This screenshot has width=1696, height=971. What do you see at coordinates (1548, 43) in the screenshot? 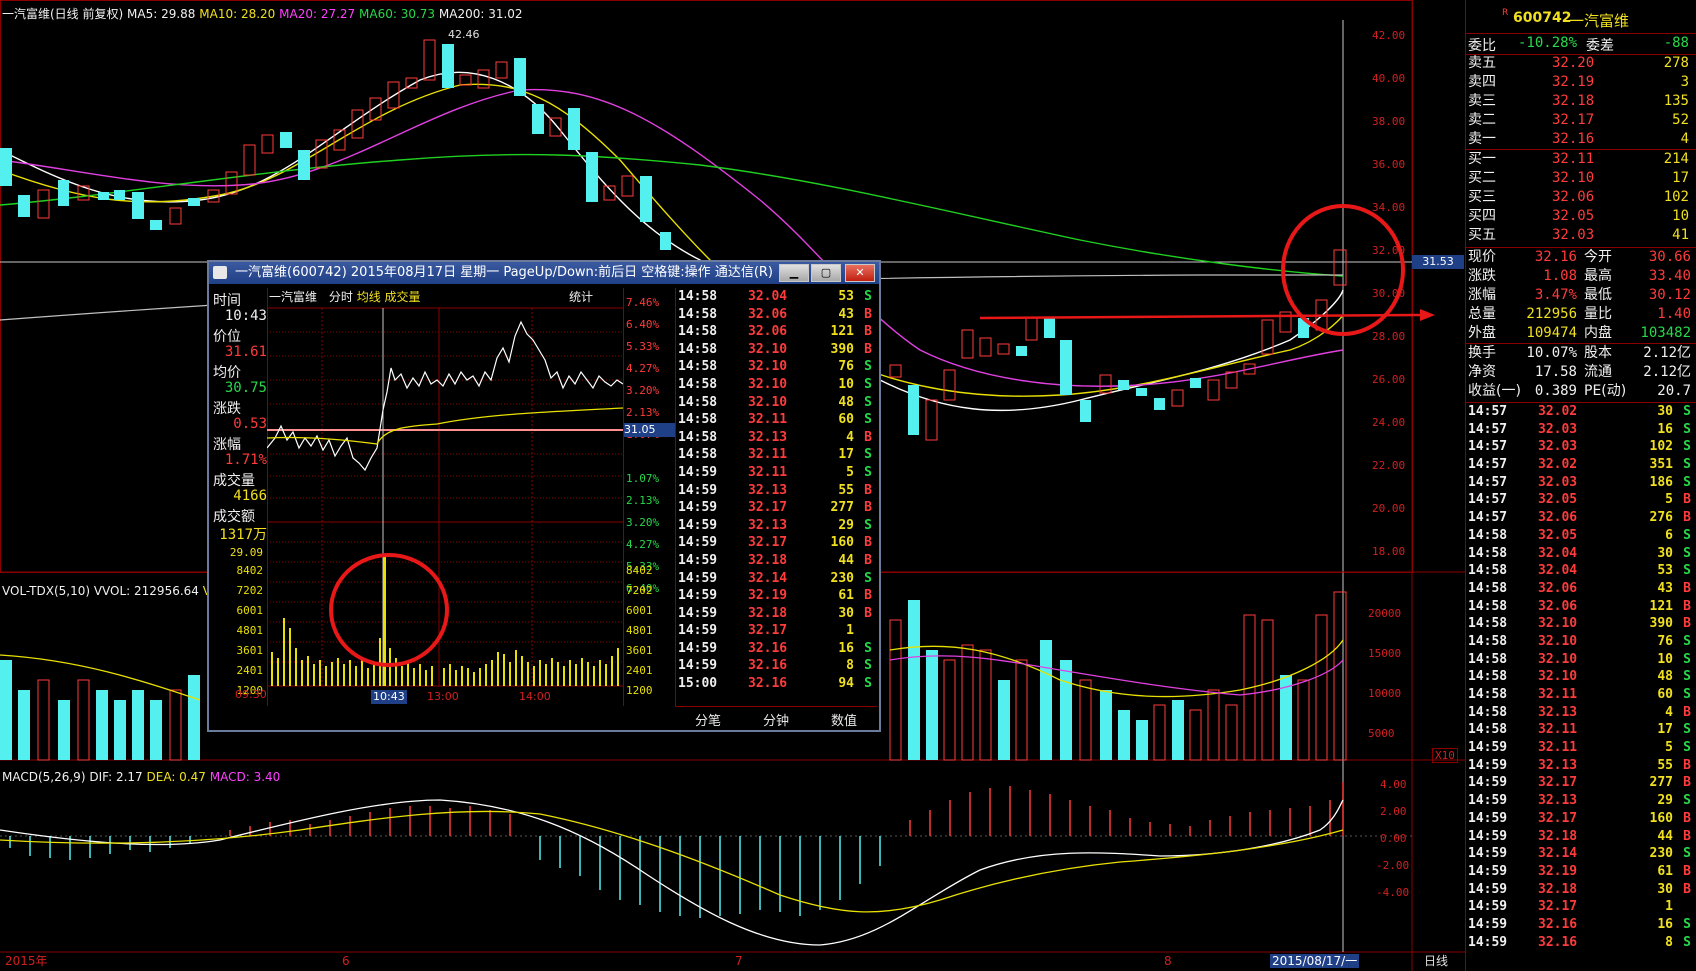
I see `webi-value: -10.28%` at bounding box center [1548, 43].